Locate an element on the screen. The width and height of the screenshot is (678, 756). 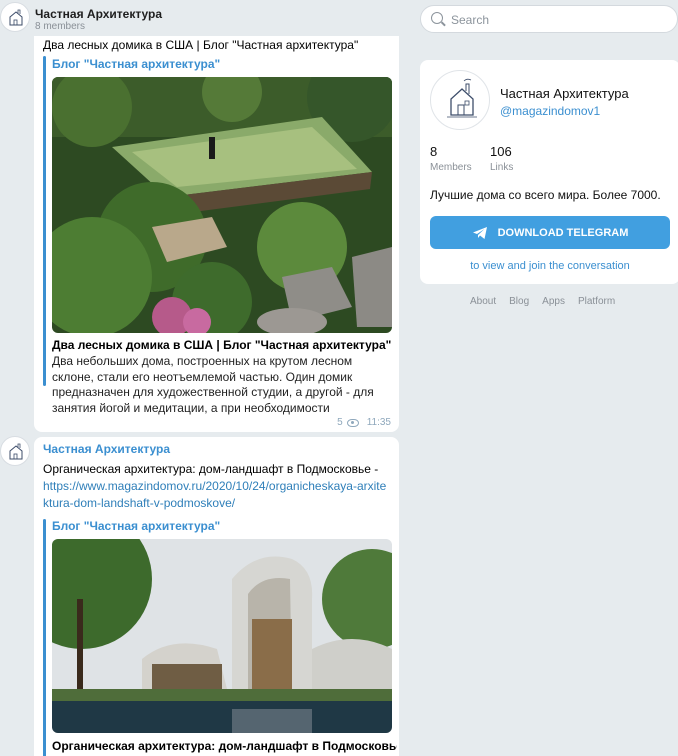
message-meta: 5 11:35 is located at coordinates (364, 422).